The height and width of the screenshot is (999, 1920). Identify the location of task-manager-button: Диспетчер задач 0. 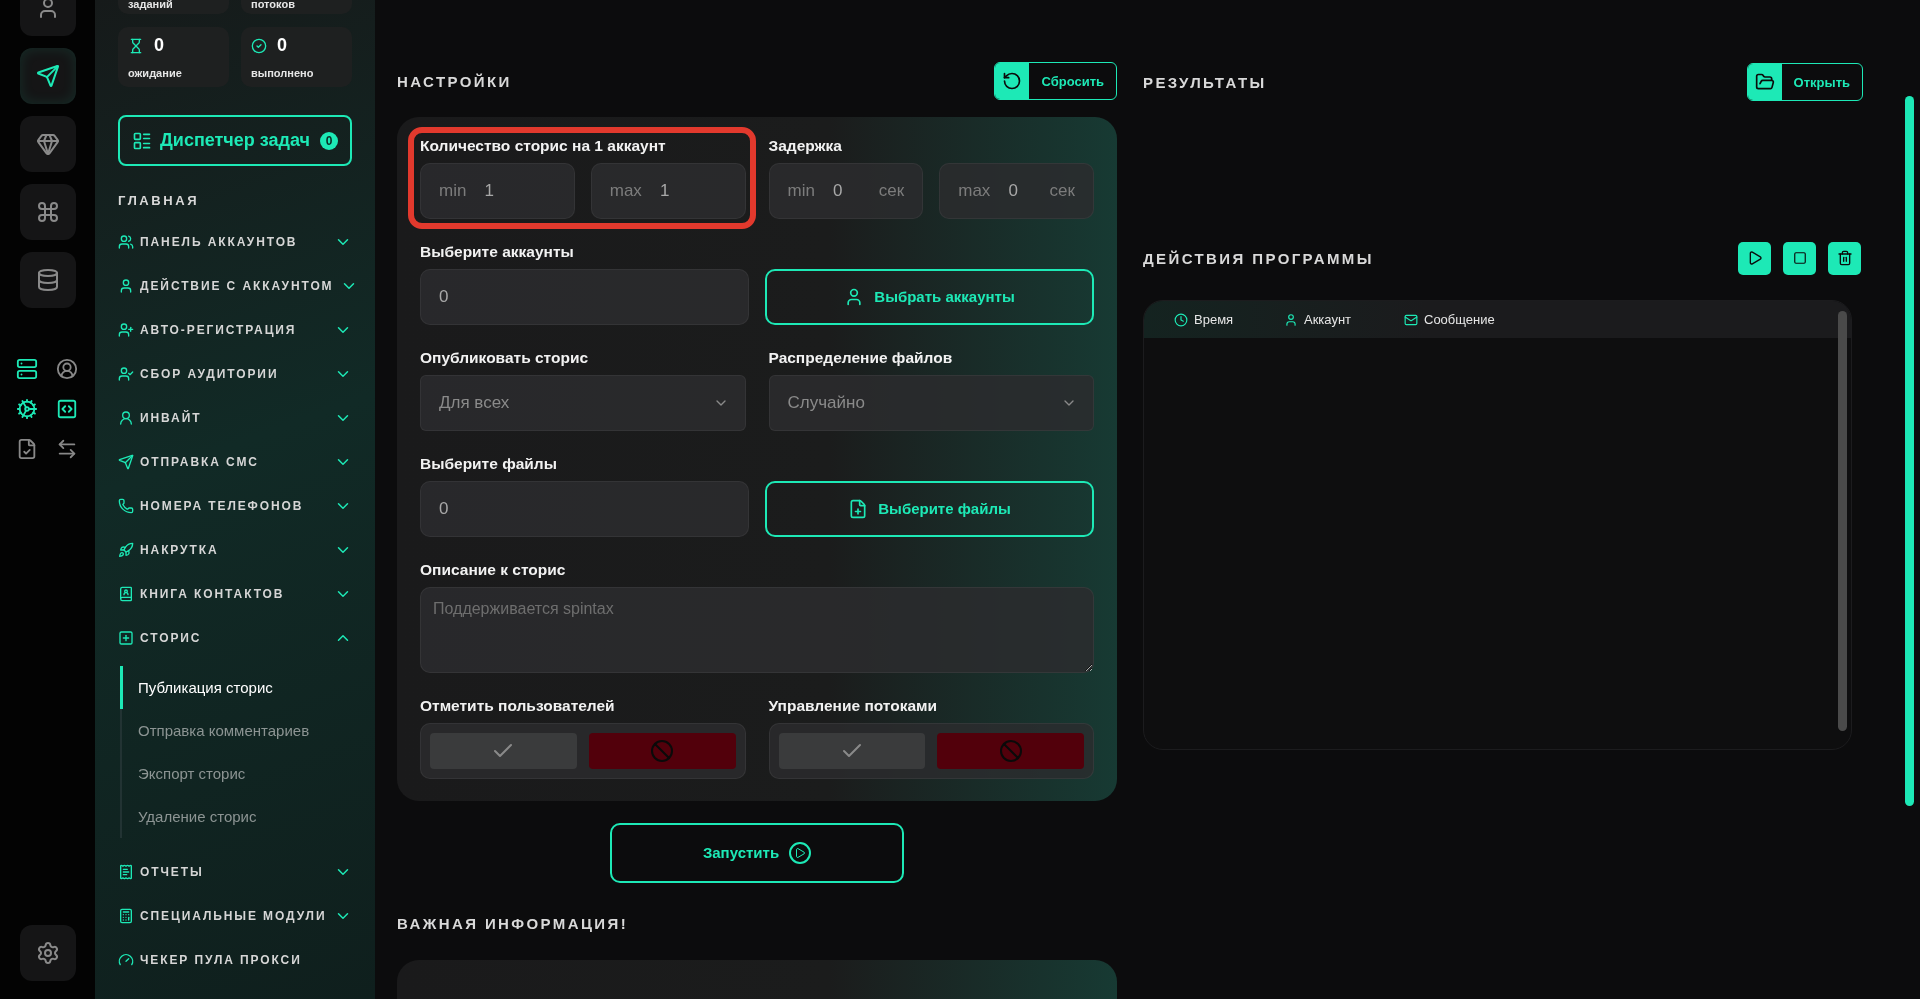
(235, 140).